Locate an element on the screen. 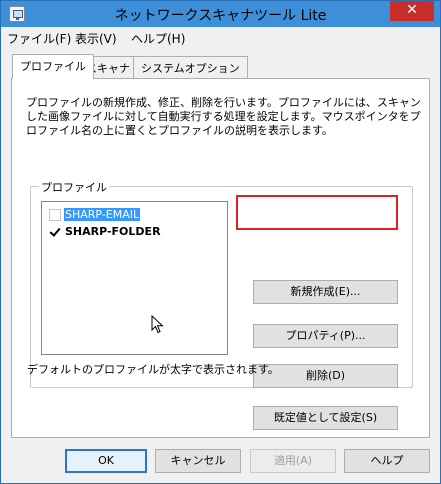  close-button: ✕ is located at coordinates (412, 11).